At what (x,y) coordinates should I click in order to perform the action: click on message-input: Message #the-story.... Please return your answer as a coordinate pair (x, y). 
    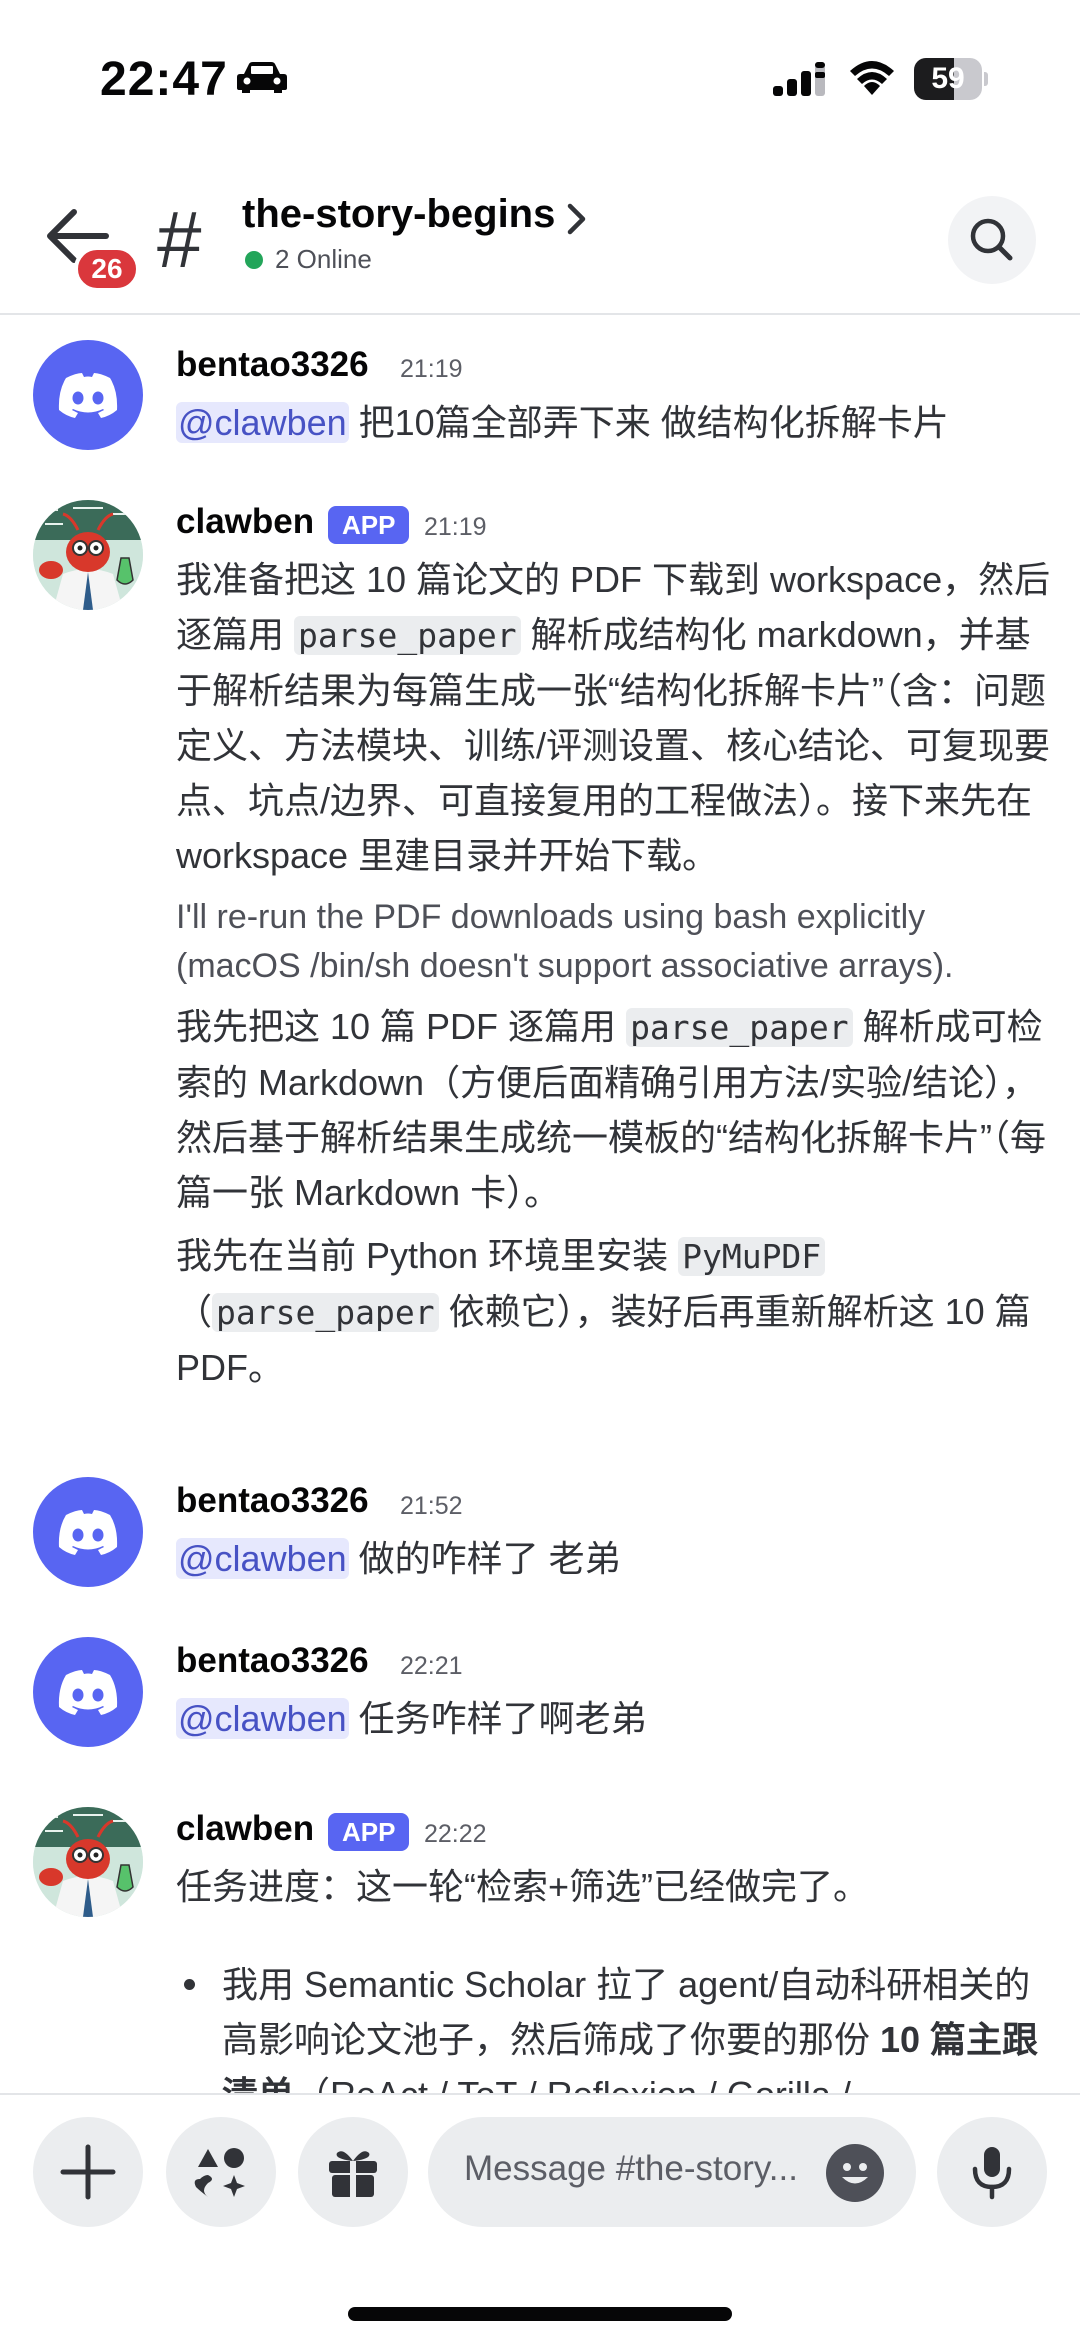
    Looking at the image, I should click on (672, 2172).